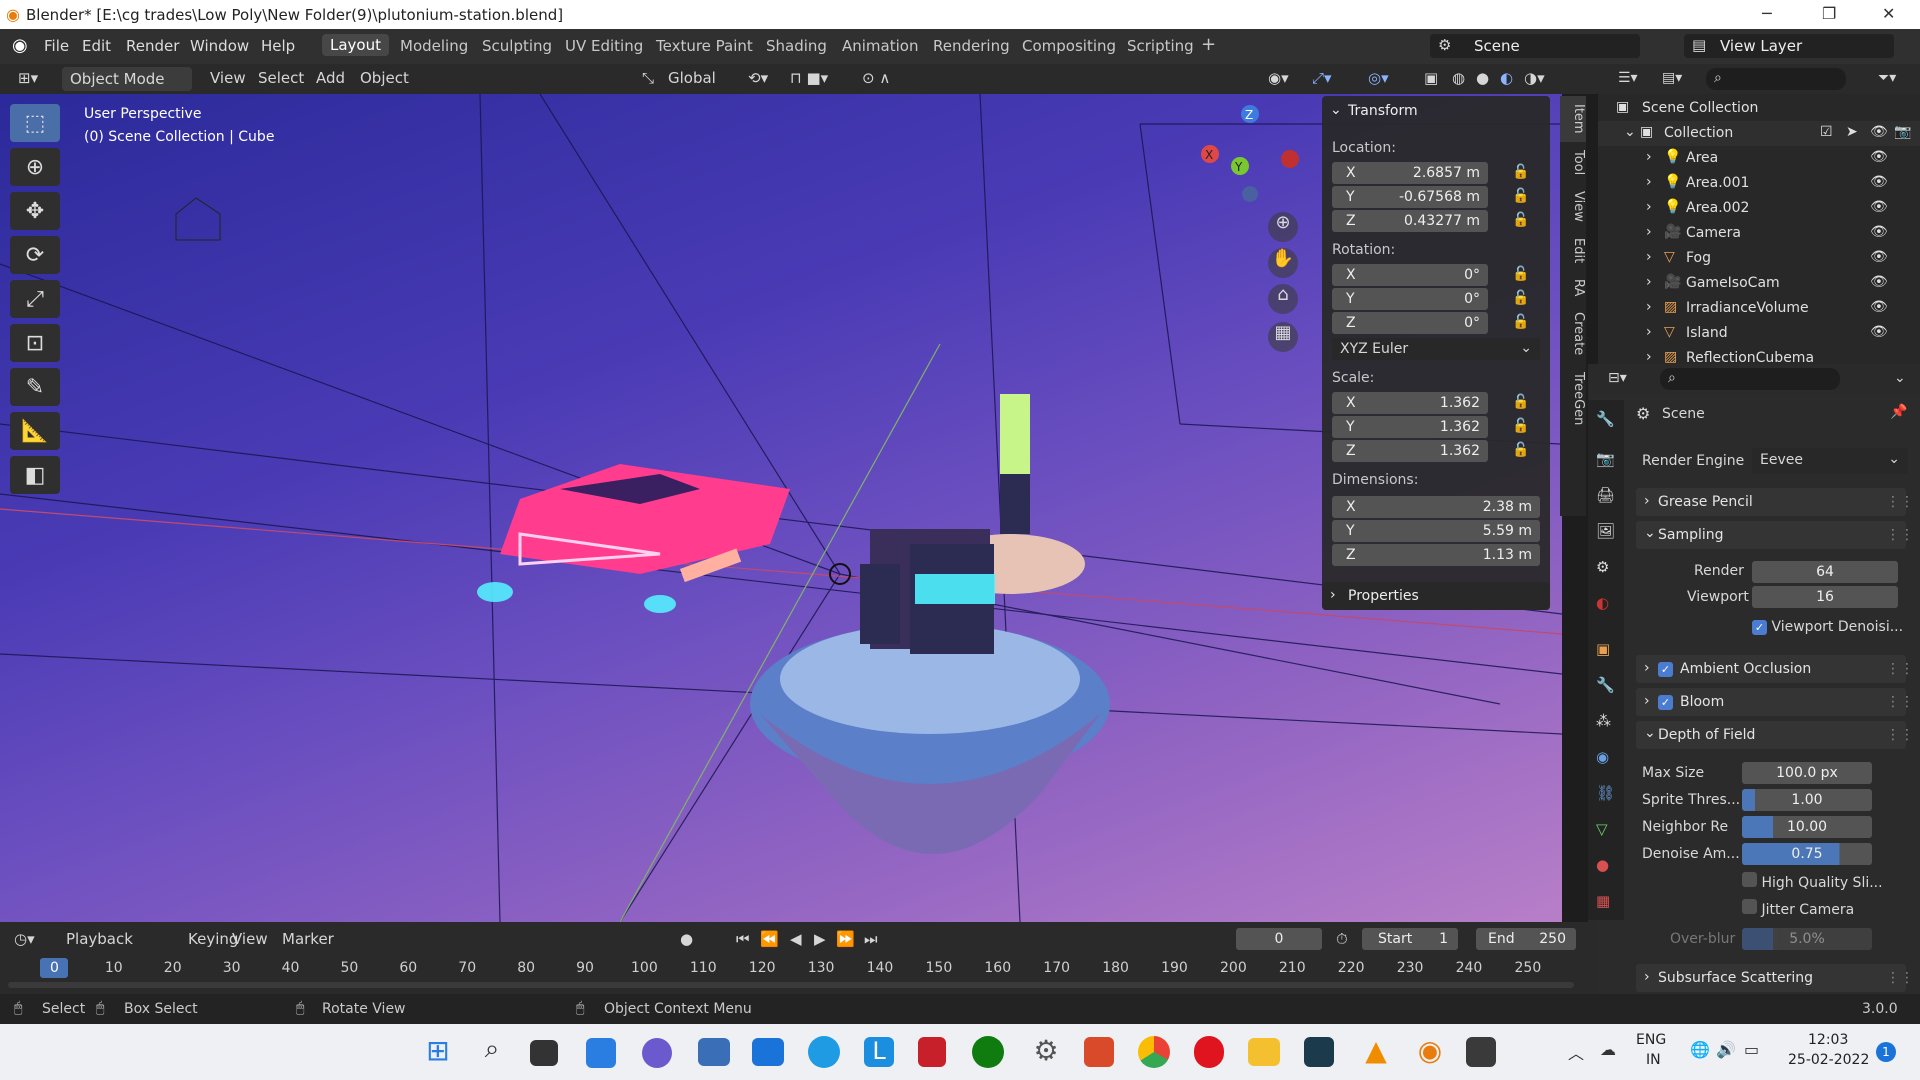  What do you see at coordinates (657, 1053) in the screenshot?
I see `teams-chat-icon` at bounding box center [657, 1053].